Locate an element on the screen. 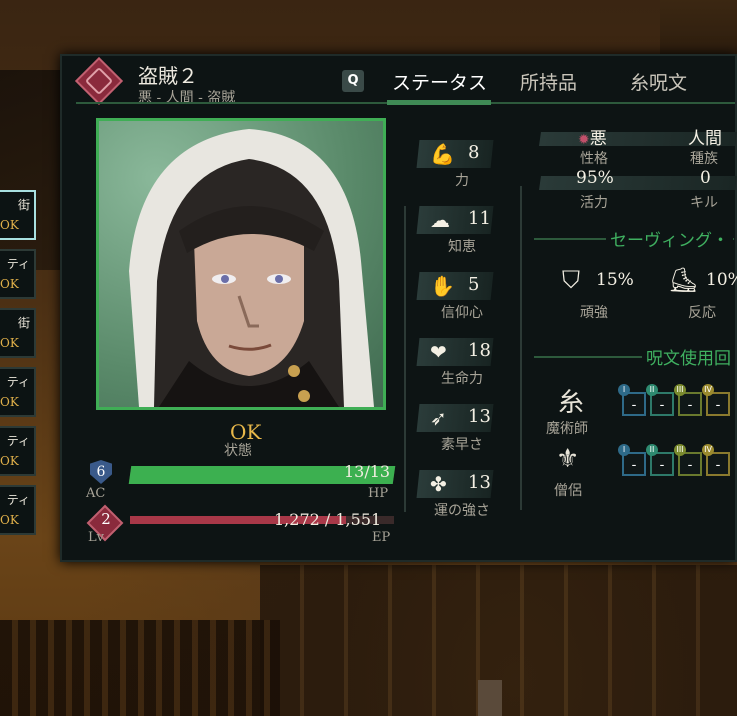  attribute-value: 8 is located at coordinates (474, 152).